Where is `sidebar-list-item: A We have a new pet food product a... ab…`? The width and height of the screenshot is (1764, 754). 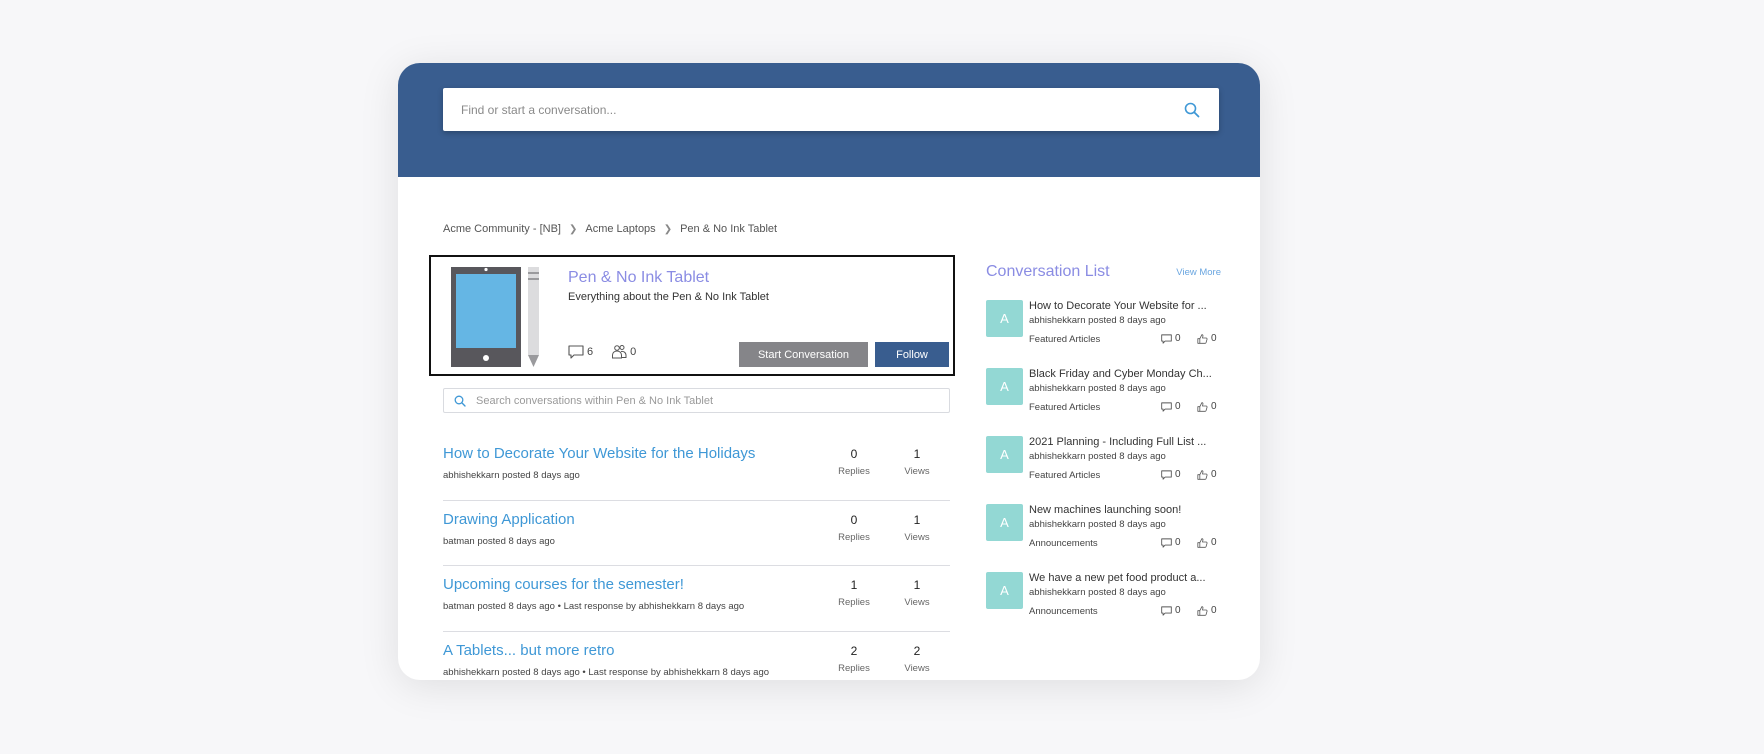
sidebar-list-item: A We have a new pet food product a... ab… is located at coordinates (1103, 604).